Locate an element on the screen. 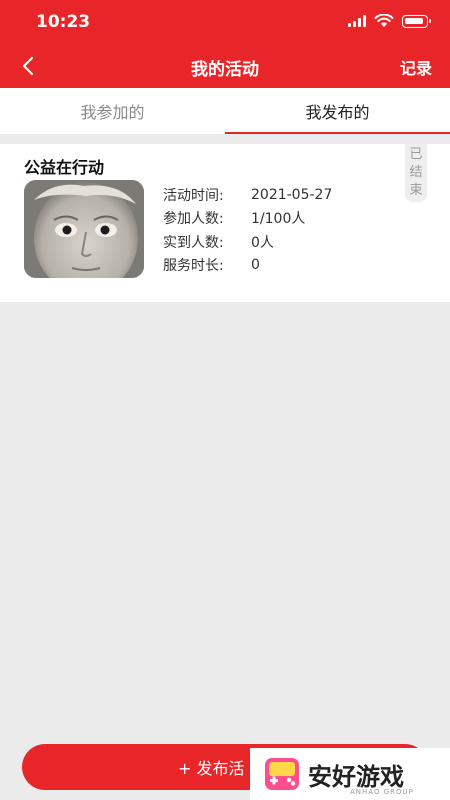 The height and width of the screenshot is (800, 450). detail-label: 活动时间: is located at coordinates (193, 195).